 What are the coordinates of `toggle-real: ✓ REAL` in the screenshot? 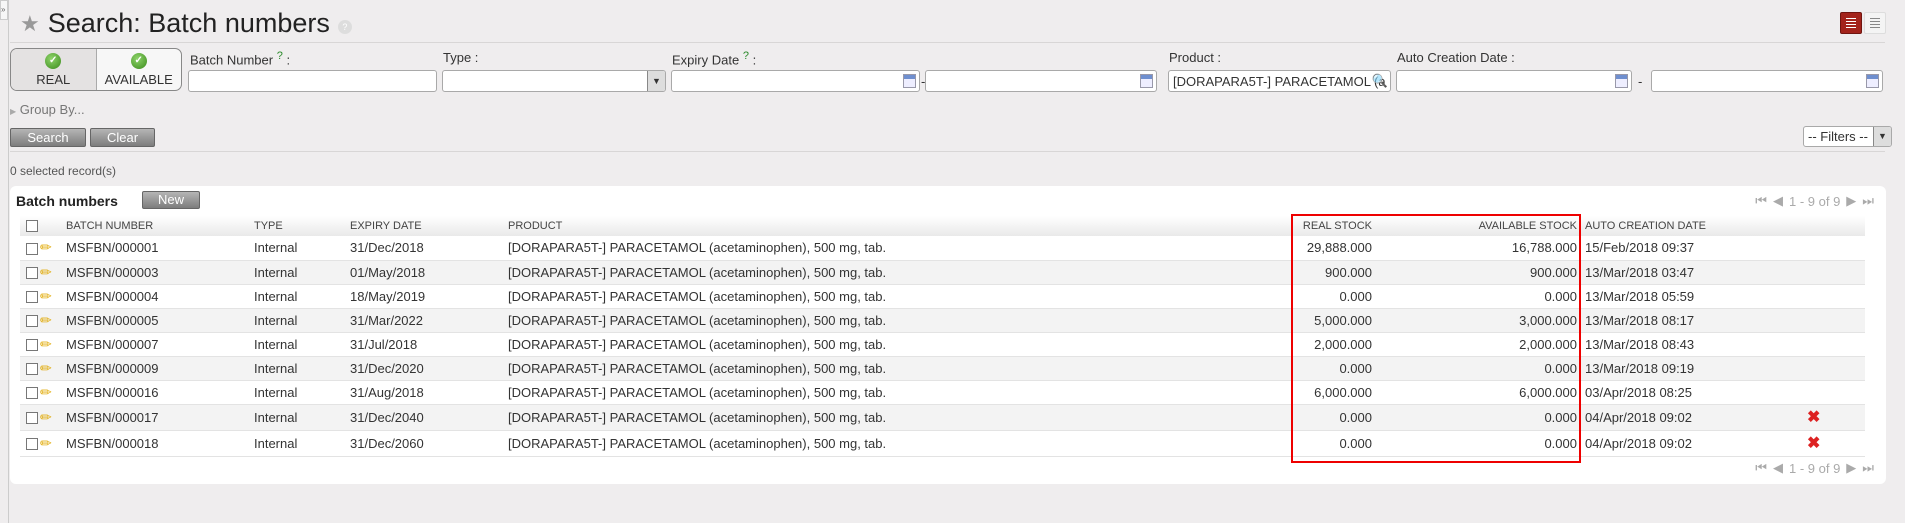 It's located at (54, 69).